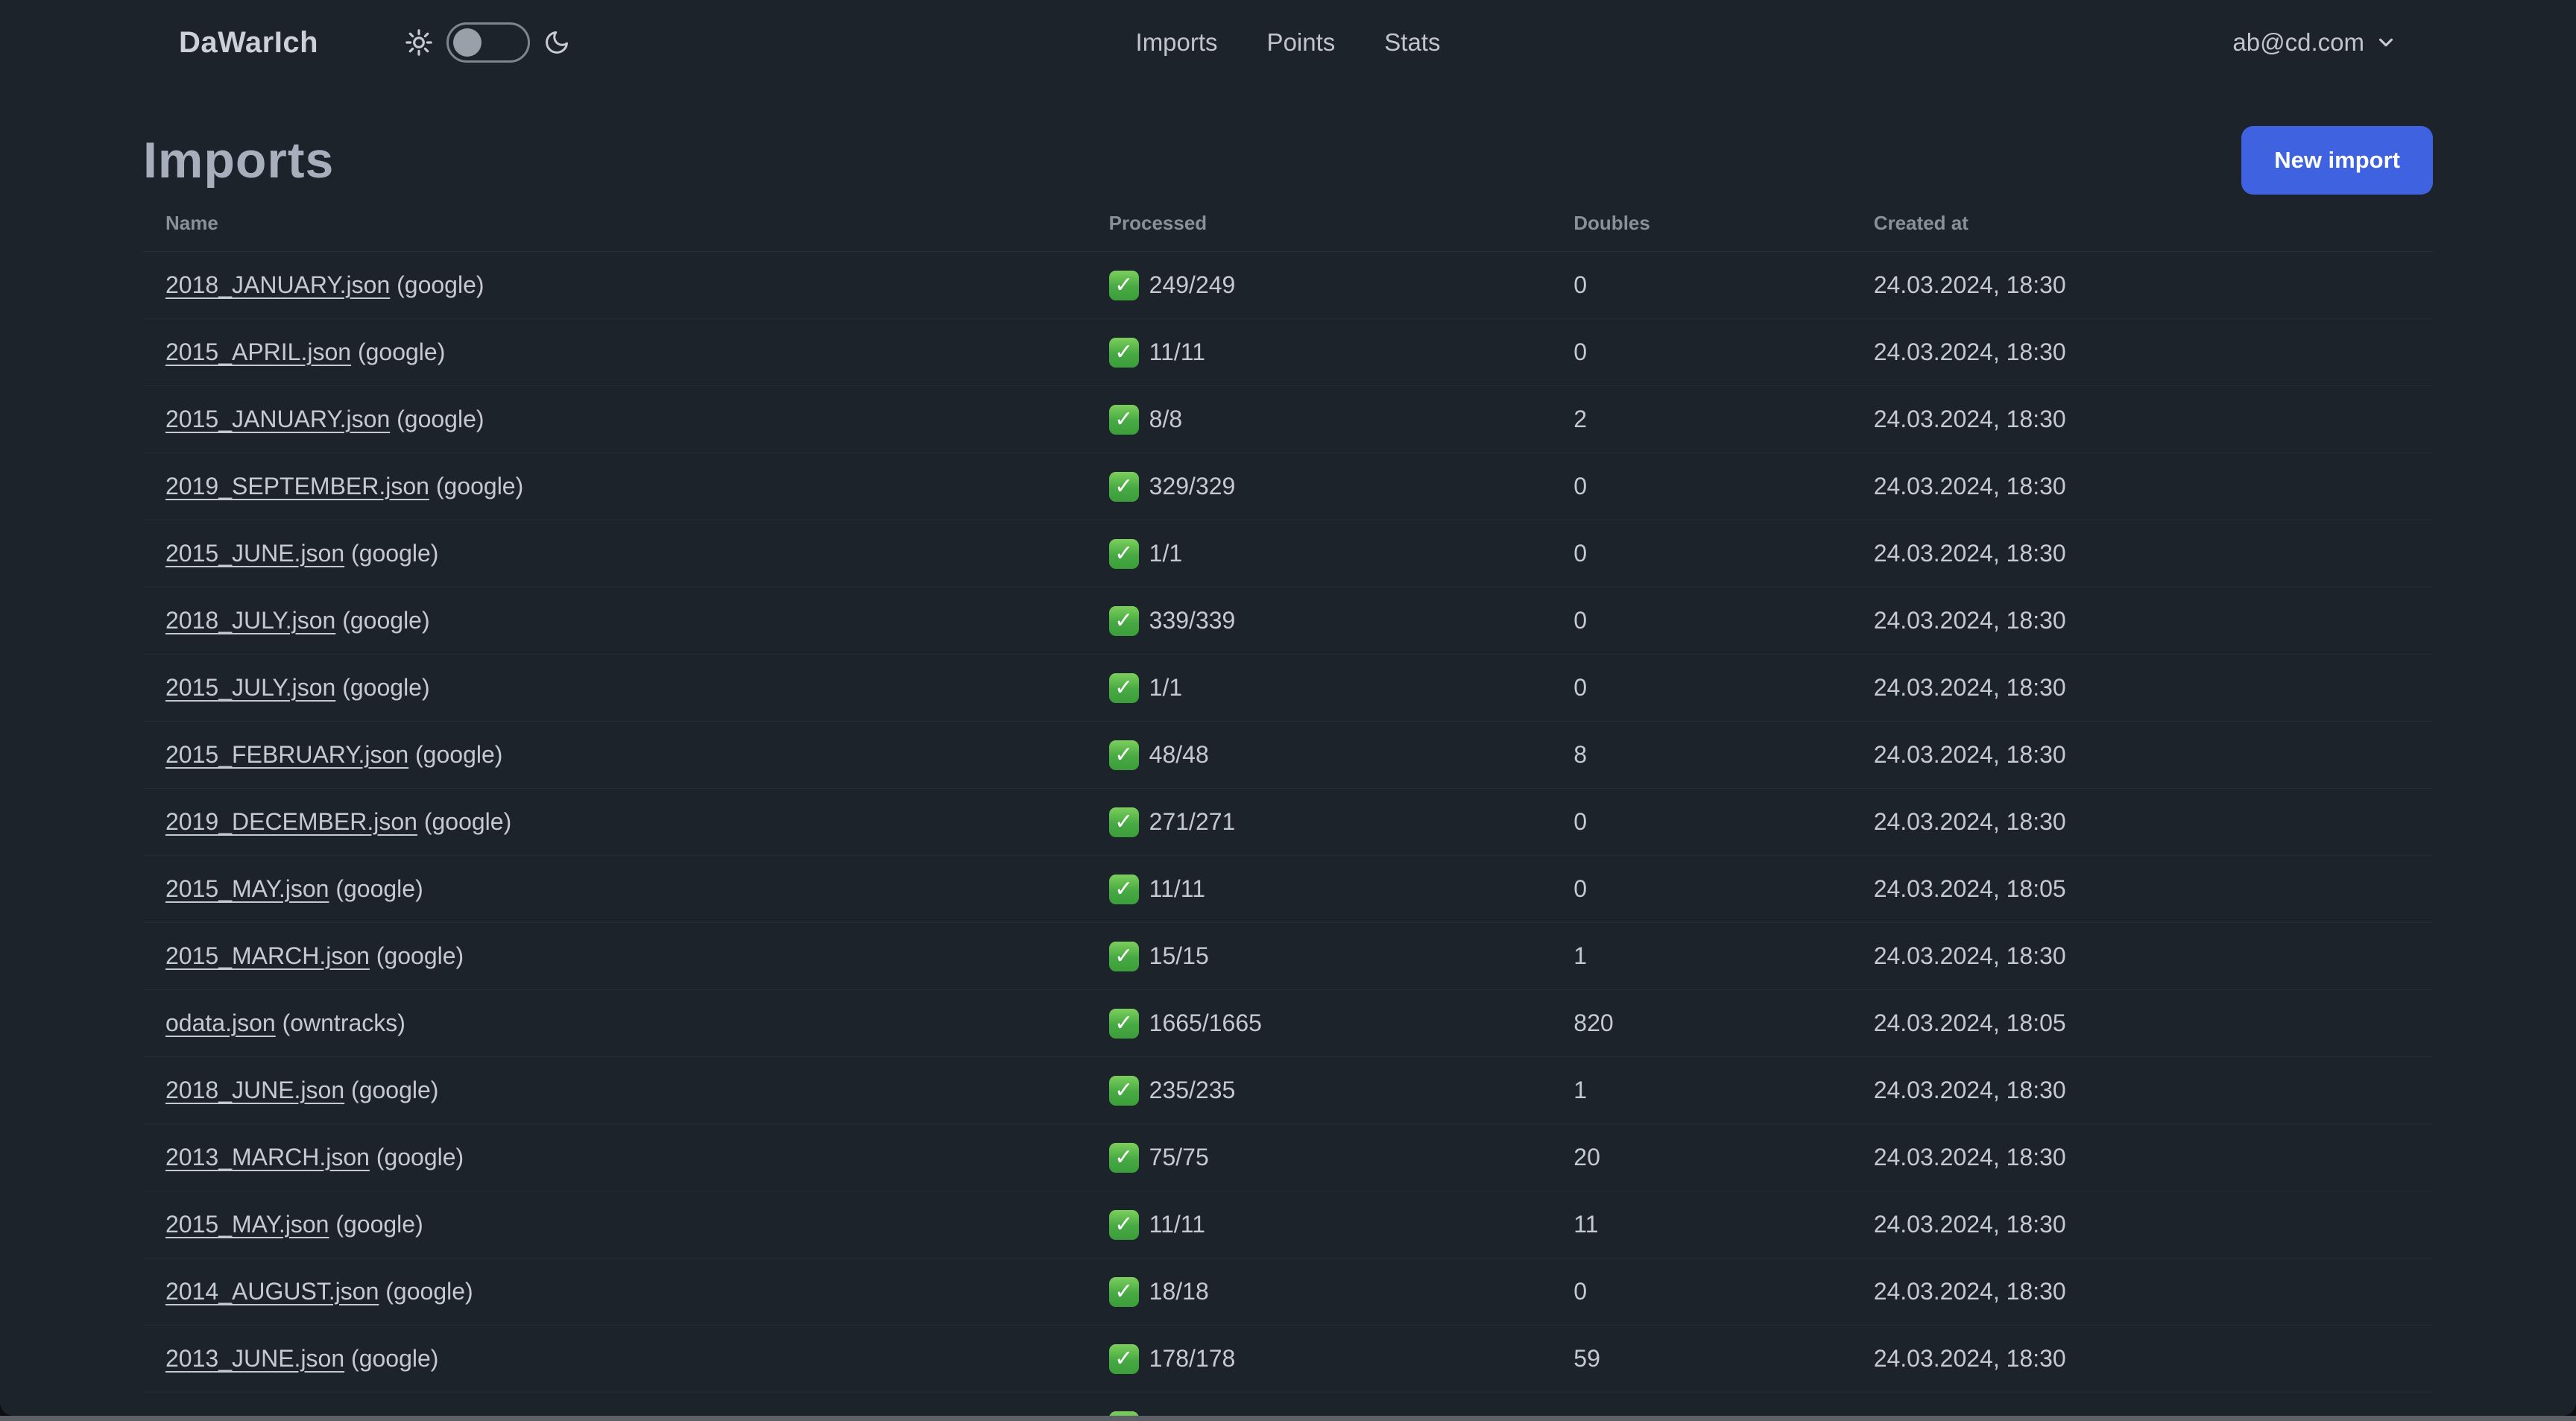 The image size is (2576, 1421). What do you see at coordinates (615, 688) in the screenshot?
I see `name-cell: 2015_JULY.json (google)` at bounding box center [615, 688].